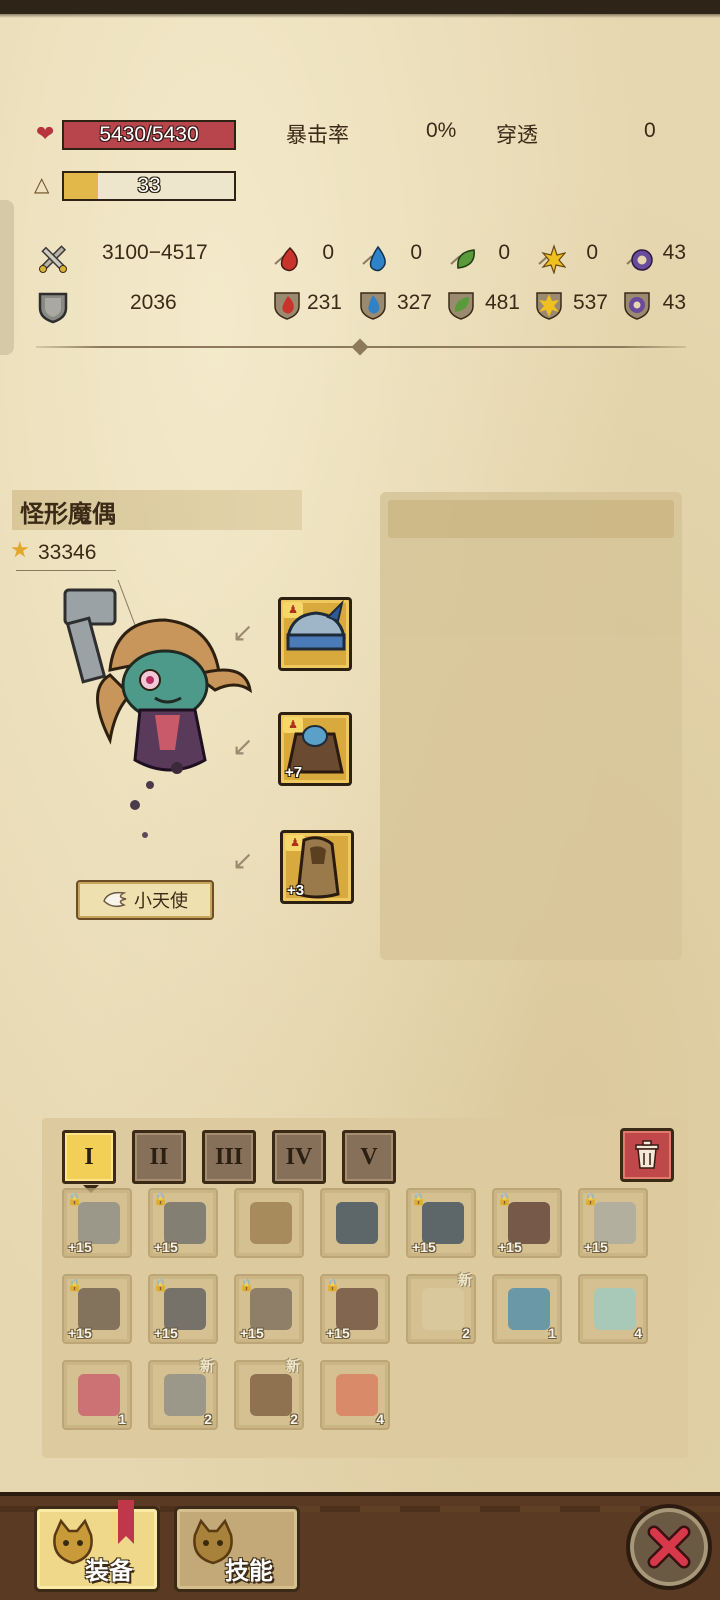  Describe the element at coordinates (592, 252) in the screenshot. I see `light-attack-value: 0` at that location.